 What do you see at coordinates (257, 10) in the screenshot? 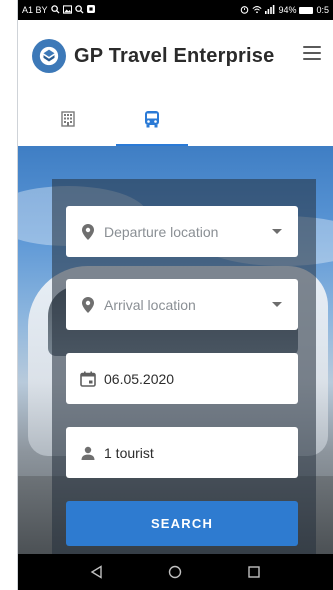
I see `wifi-icon` at bounding box center [257, 10].